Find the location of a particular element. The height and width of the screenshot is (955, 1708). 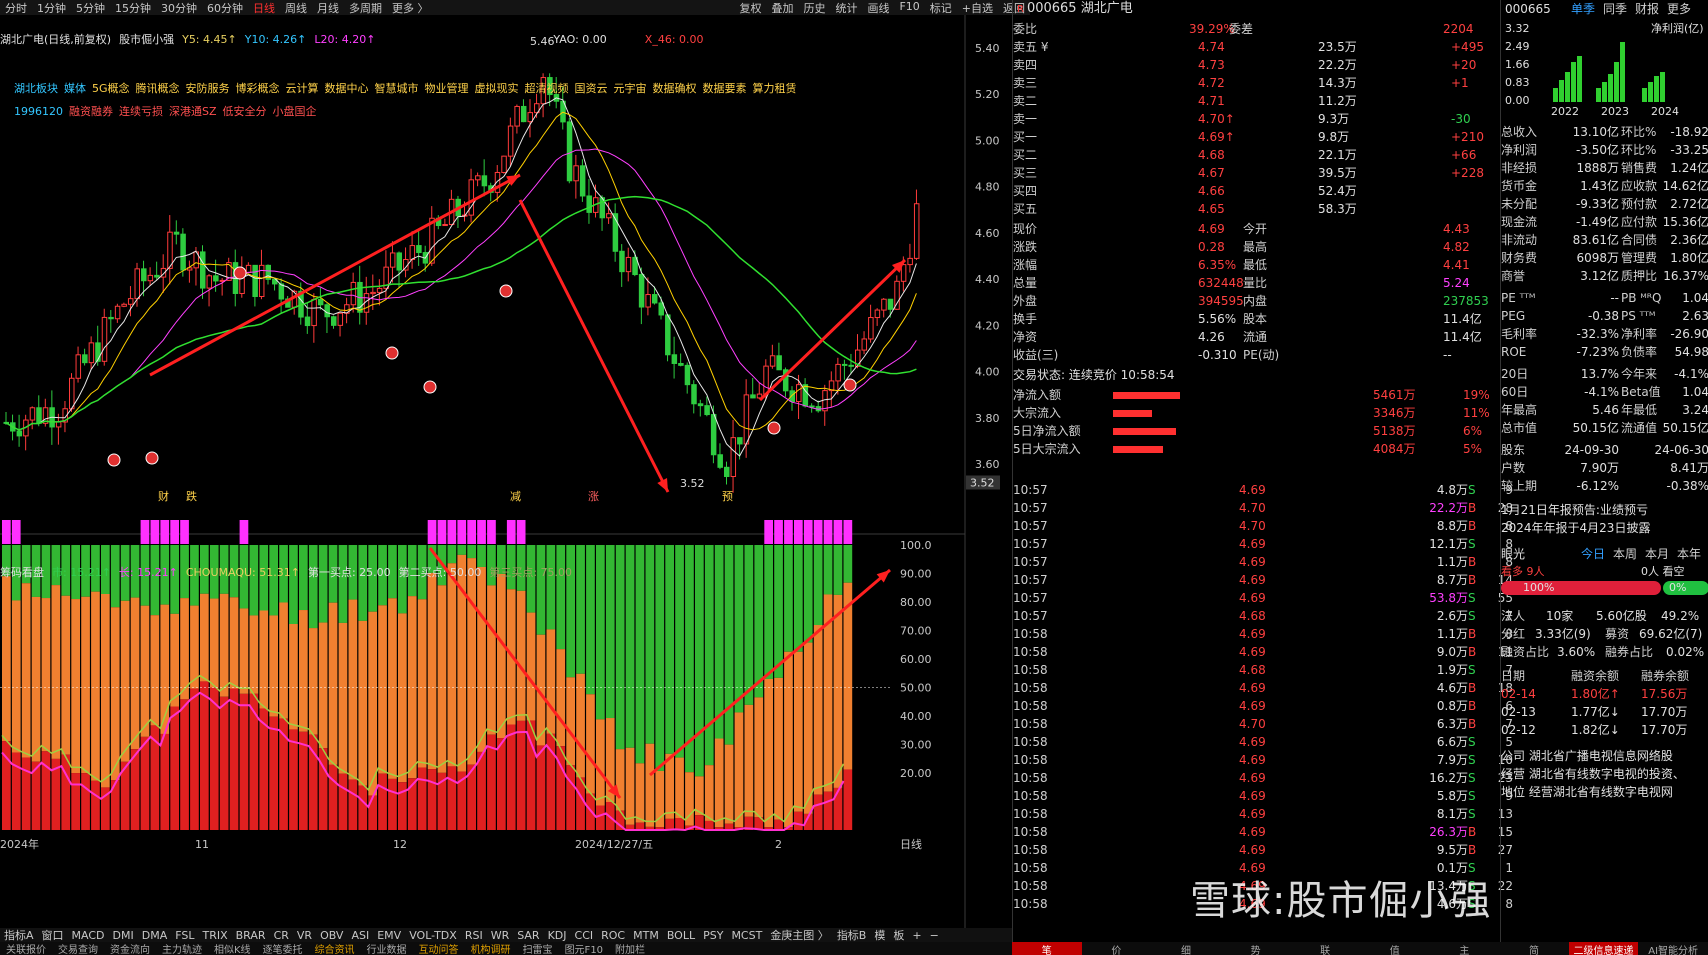

indicator-tab: FSL is located at coordinates (184, 935).